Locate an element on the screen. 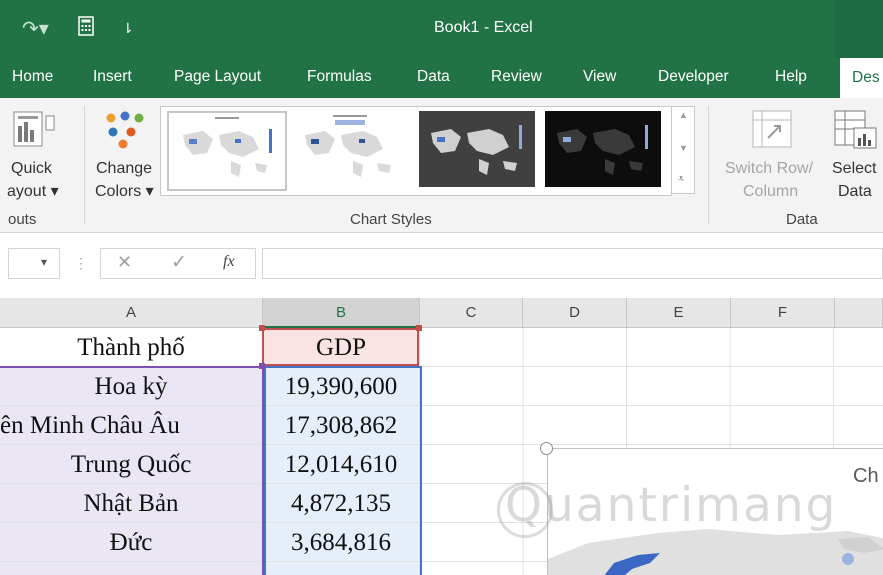 The height and width of the screenshot is (575, 883). chart-styles-gallery is located at coordinates (416, 151).